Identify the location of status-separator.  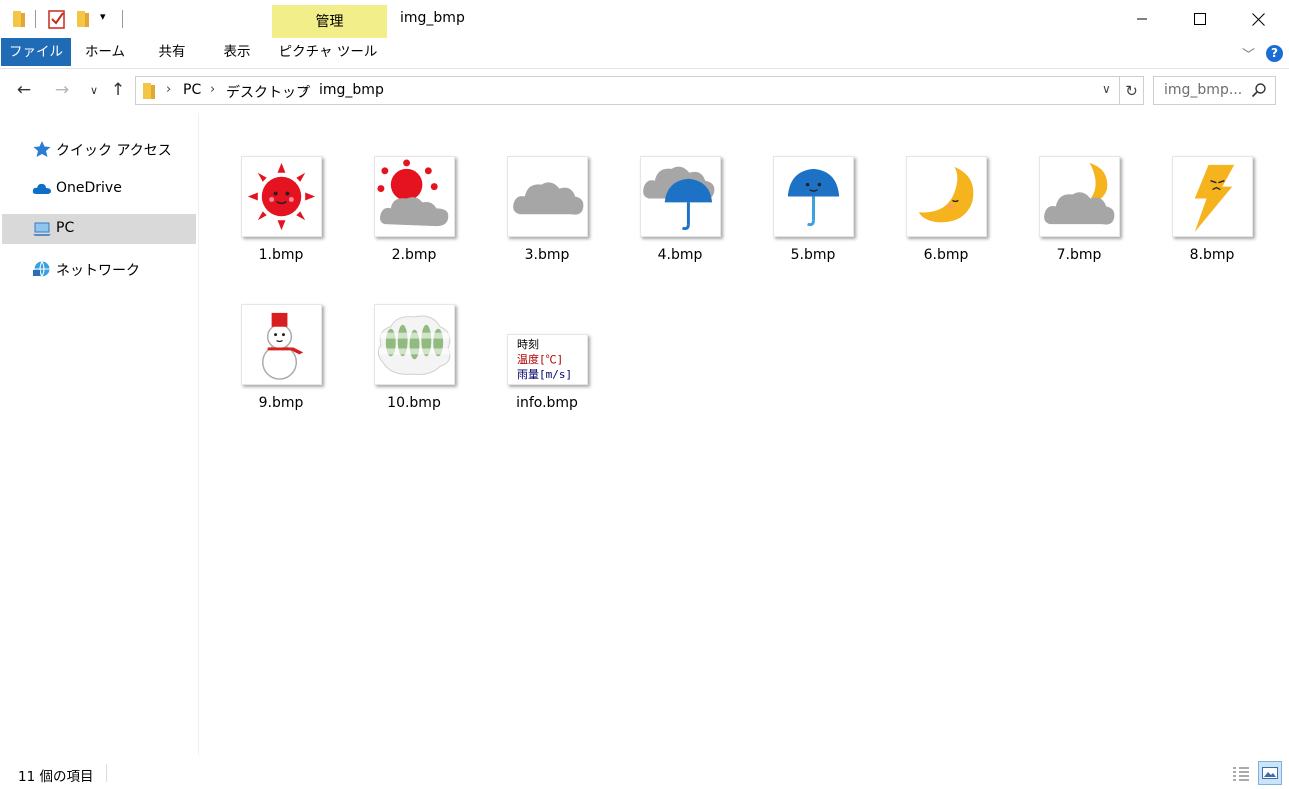
(106, 773).